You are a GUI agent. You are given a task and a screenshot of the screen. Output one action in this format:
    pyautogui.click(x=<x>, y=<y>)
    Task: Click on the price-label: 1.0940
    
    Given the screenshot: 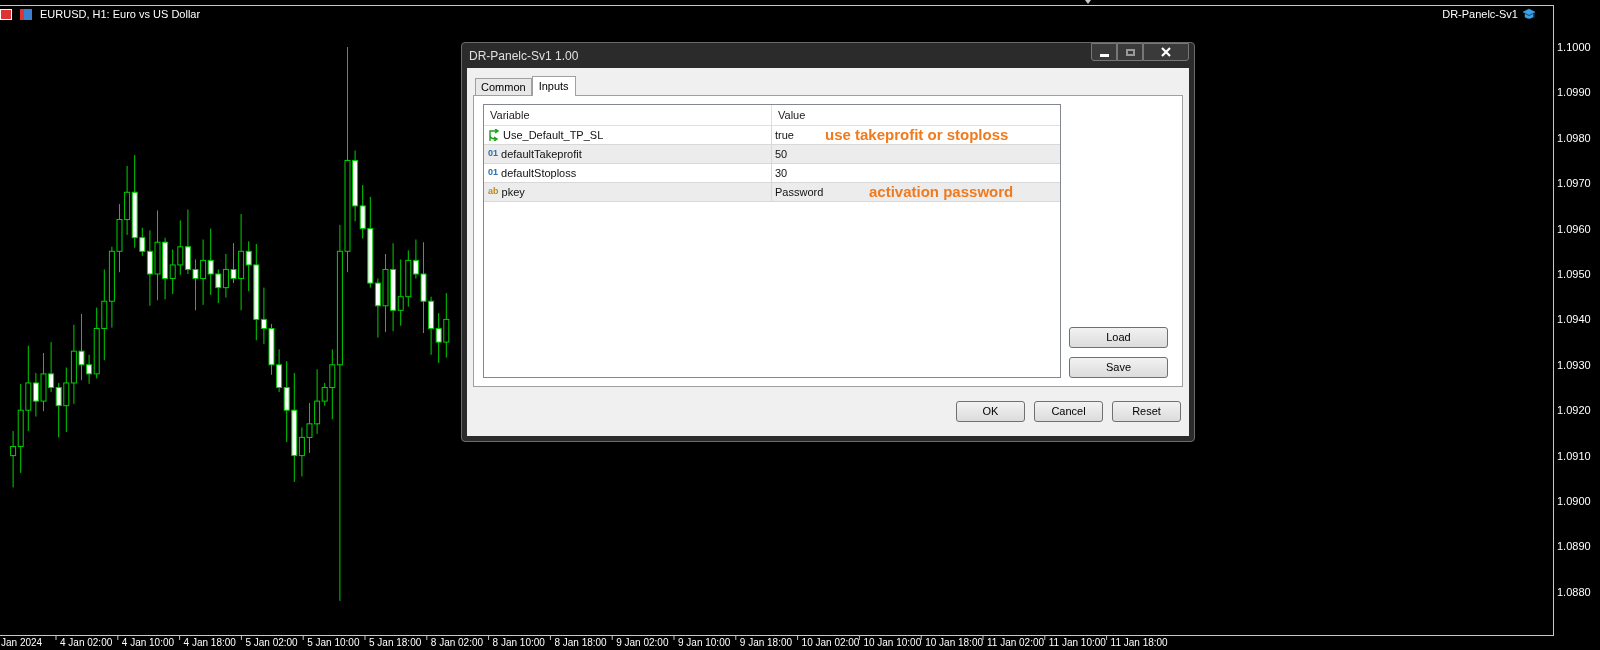 What is the action you would take?
    pyautogui.click(x=1574, y=320)
    